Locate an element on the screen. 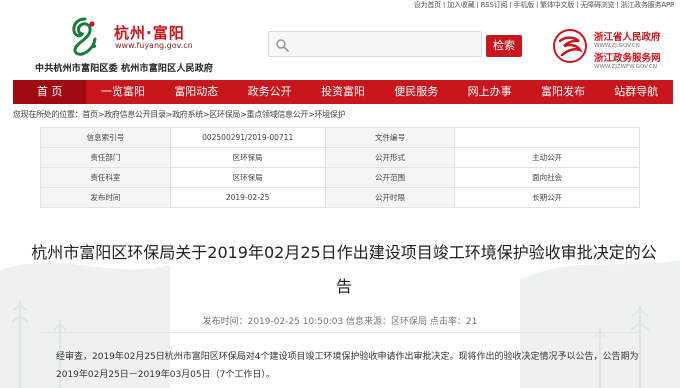  table-row: 发布时间 2019-02-25 公开时限 长期公开 is located at coordinates (340, 197).